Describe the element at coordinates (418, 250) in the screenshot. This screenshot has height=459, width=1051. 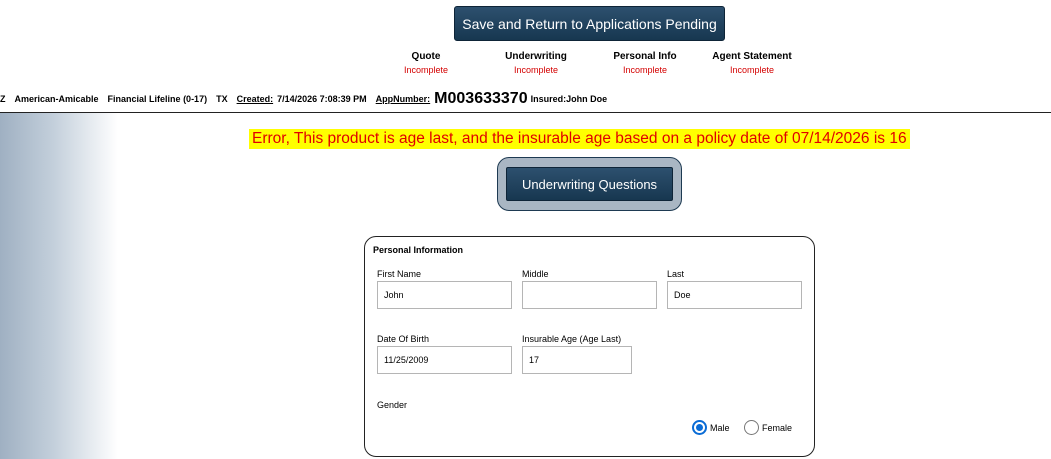
I see `panel-title: Personal Information` at that location.